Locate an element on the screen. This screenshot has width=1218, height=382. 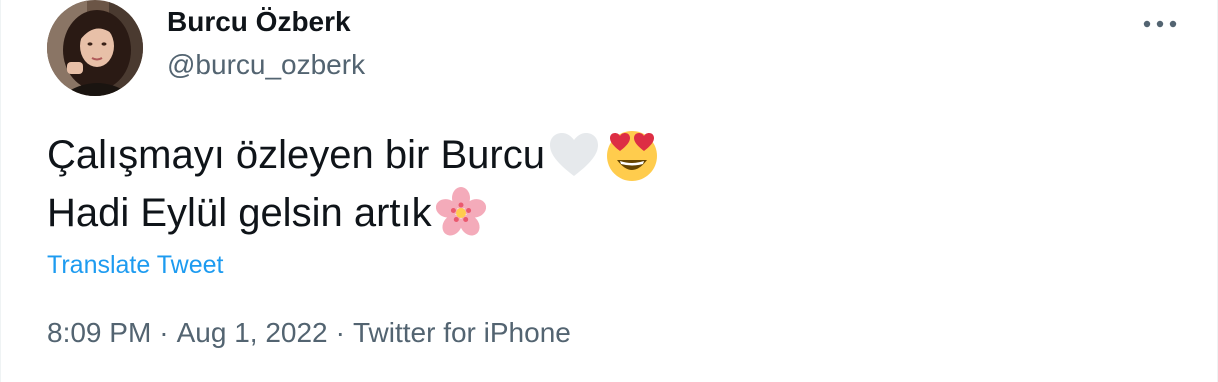
tweet-source: Twitter for iPhone is located at coordinates (462, 332).